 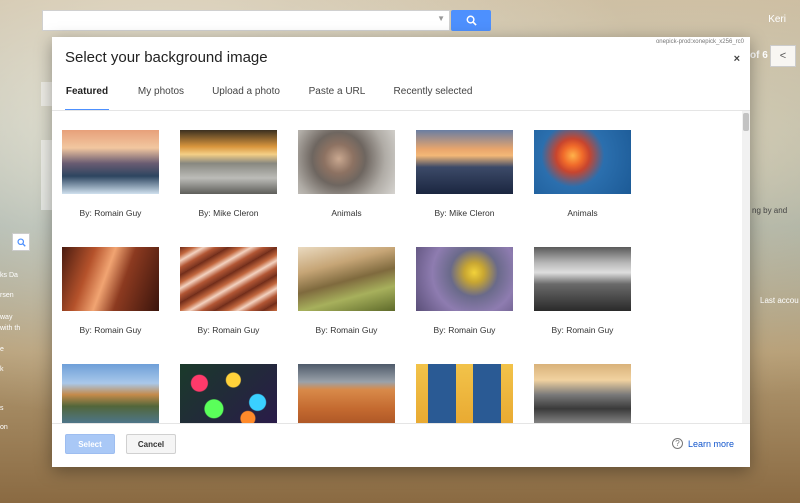 What do you see at coordinates (151, 444) in the screenshot?
I see `cancel-button: Cancel` at bounding box center [151, 444].